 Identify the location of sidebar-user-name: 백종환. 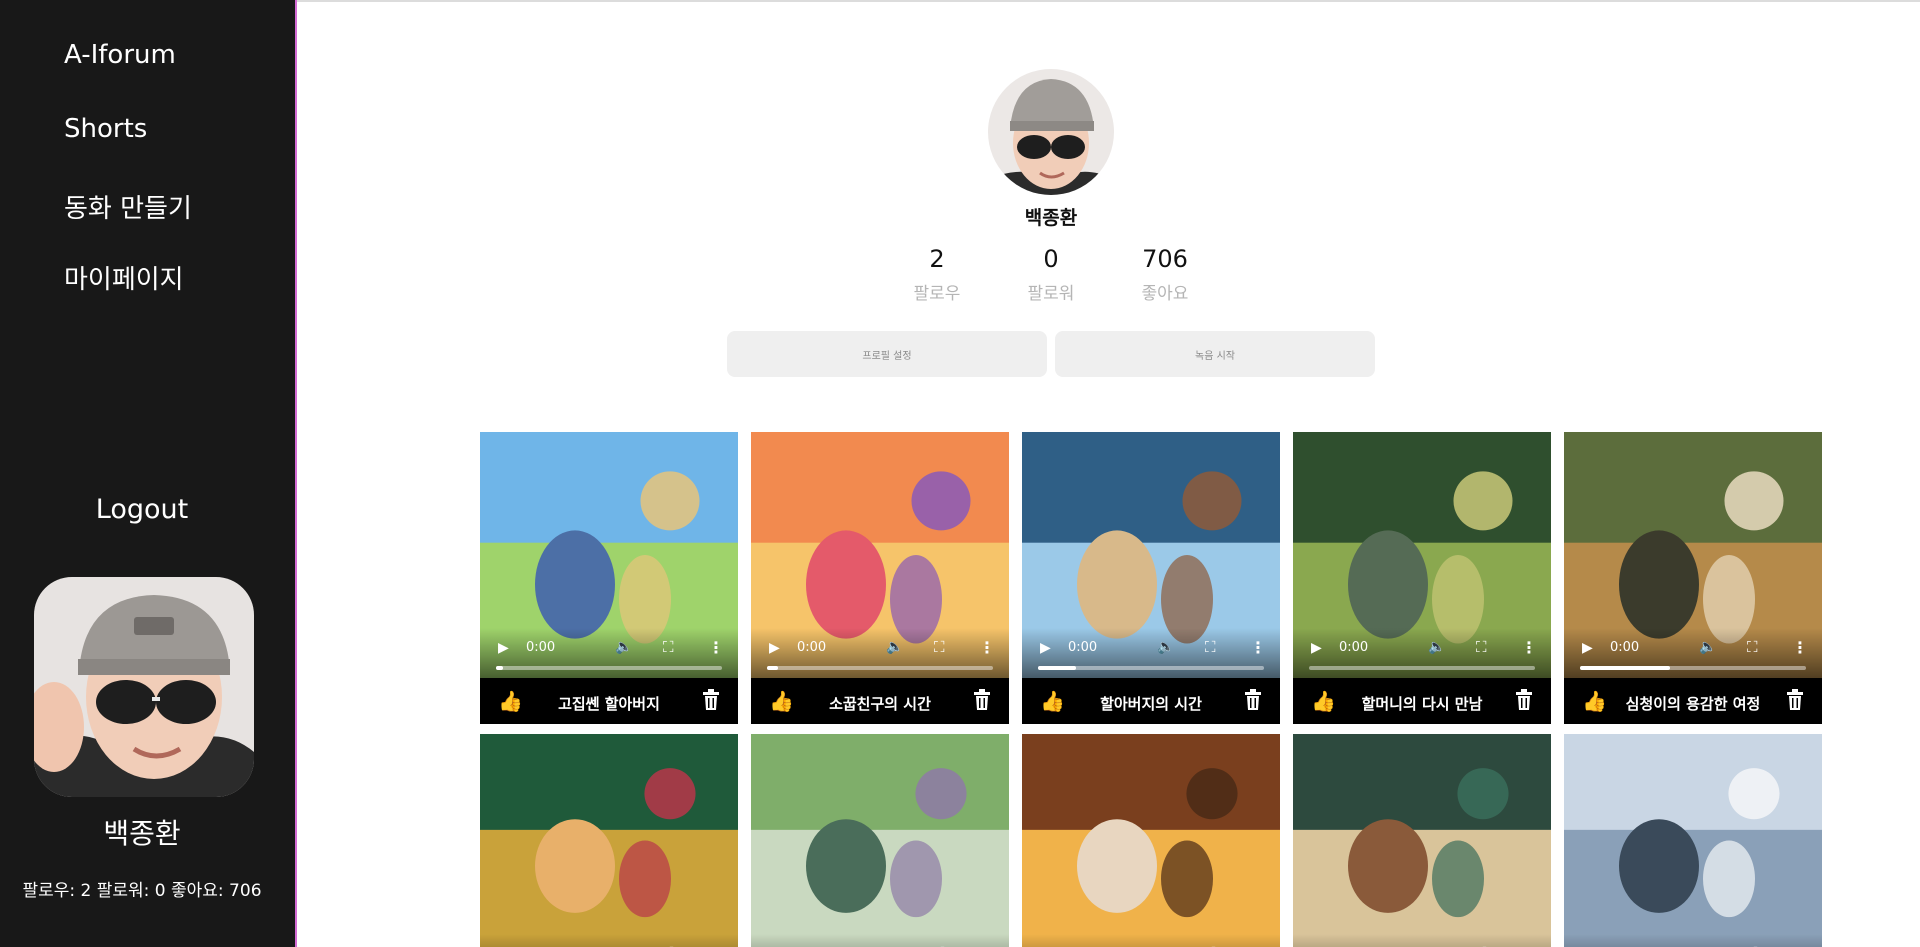
(142, 833).